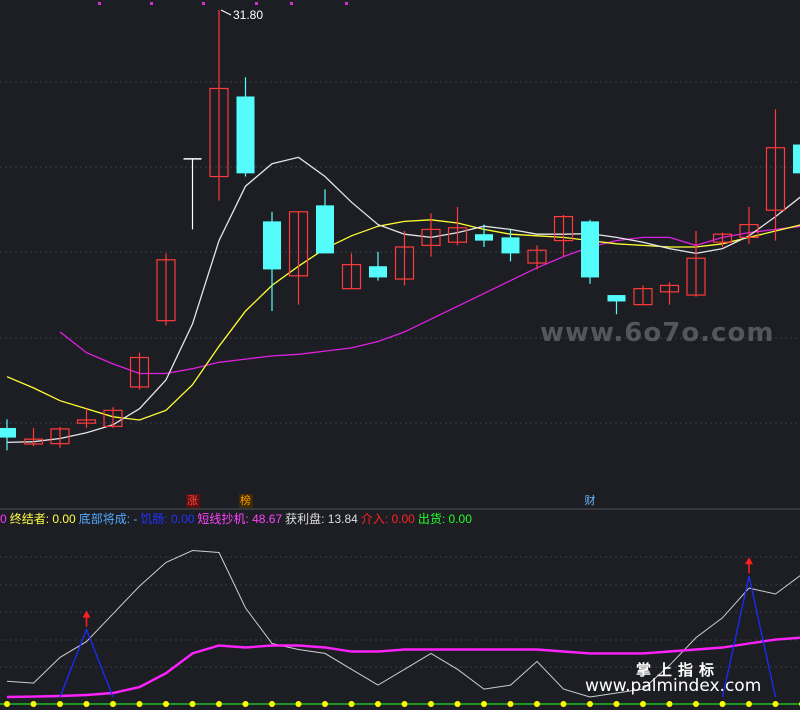  Describe the element at coordinates (590, 501) in the screenshot. I see `event-marker-2: 财` at that location.